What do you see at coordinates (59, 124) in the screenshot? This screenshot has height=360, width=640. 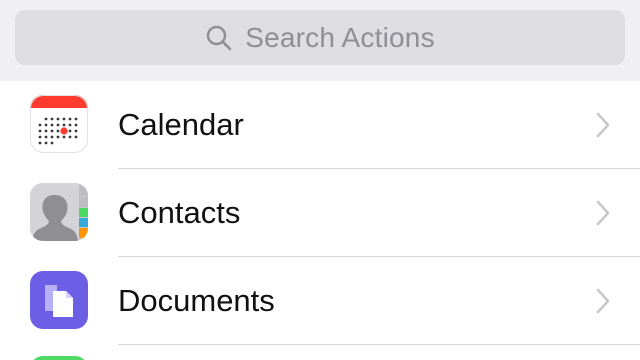 I see `calendar-icon` at bounding box center [59, 124].